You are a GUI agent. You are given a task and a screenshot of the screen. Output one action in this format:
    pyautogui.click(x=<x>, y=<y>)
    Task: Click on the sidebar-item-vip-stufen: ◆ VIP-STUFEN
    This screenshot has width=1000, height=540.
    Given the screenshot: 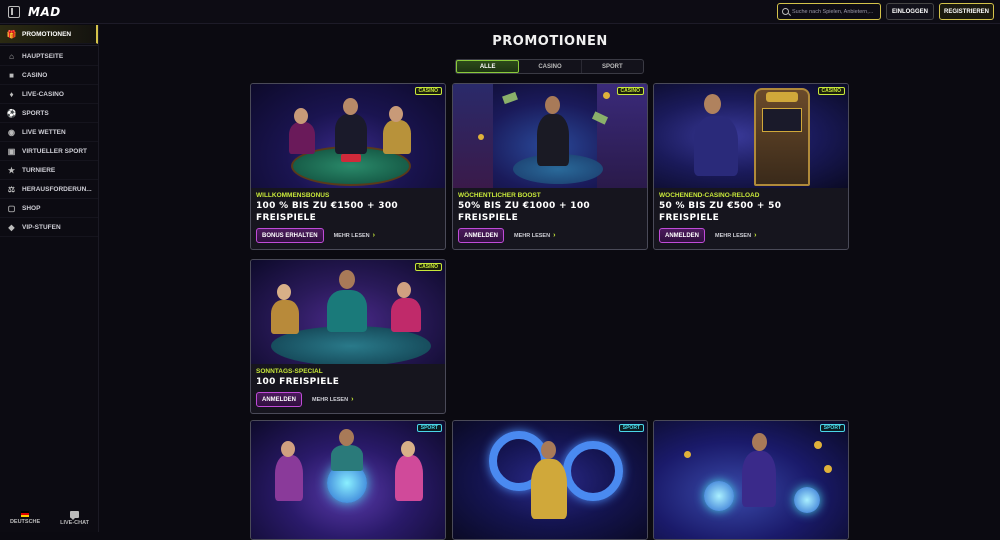 What is the action you would take?
    pyautogui.click(x=49, y=227)
    